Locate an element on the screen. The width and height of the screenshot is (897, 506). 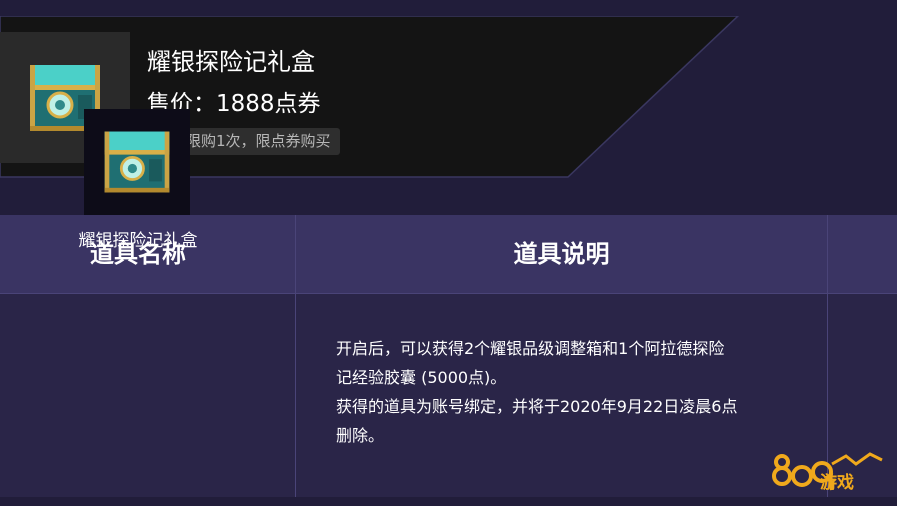
watermark-logo: 游戏 is located at coordinates (830, 475).